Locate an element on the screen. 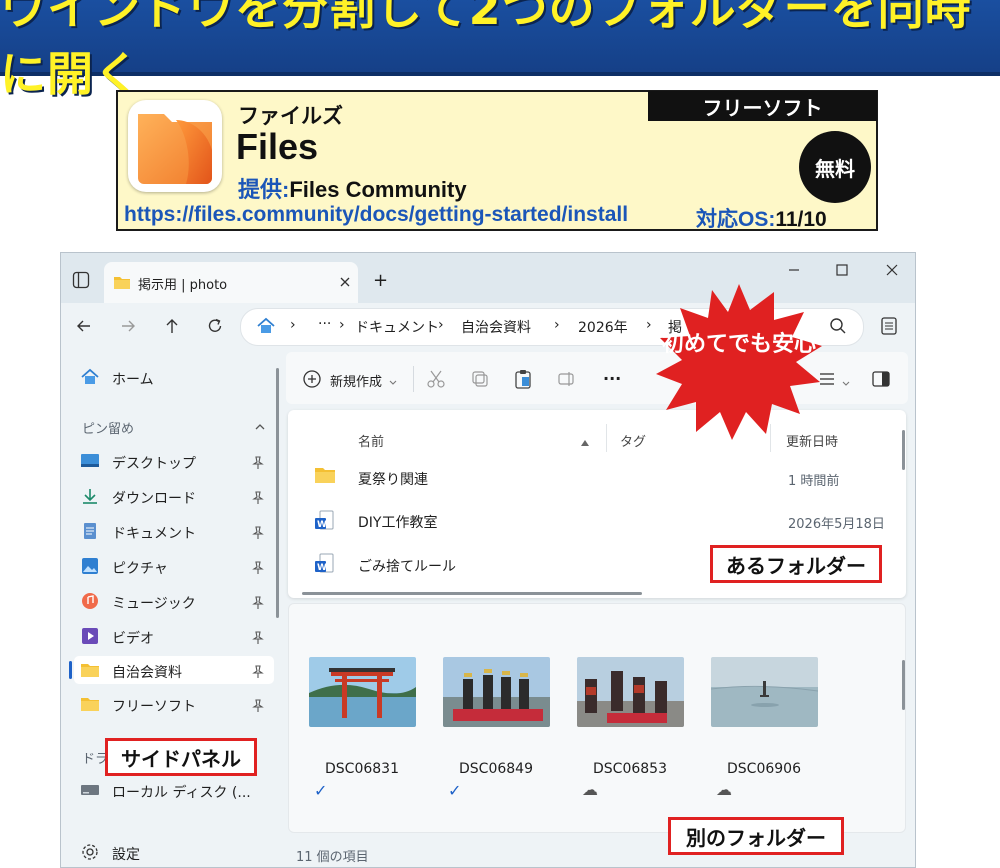 The width and height of the screenshot is (1000, 868). copy-icon is located at coordinates (480, 379).